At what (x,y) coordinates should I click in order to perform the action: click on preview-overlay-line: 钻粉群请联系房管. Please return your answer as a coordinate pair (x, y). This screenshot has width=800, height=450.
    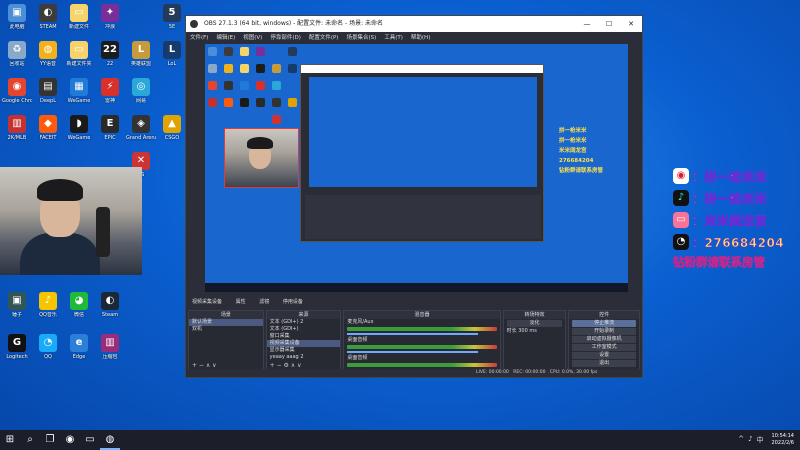
    Looking at the image, I should click on (581, 171).